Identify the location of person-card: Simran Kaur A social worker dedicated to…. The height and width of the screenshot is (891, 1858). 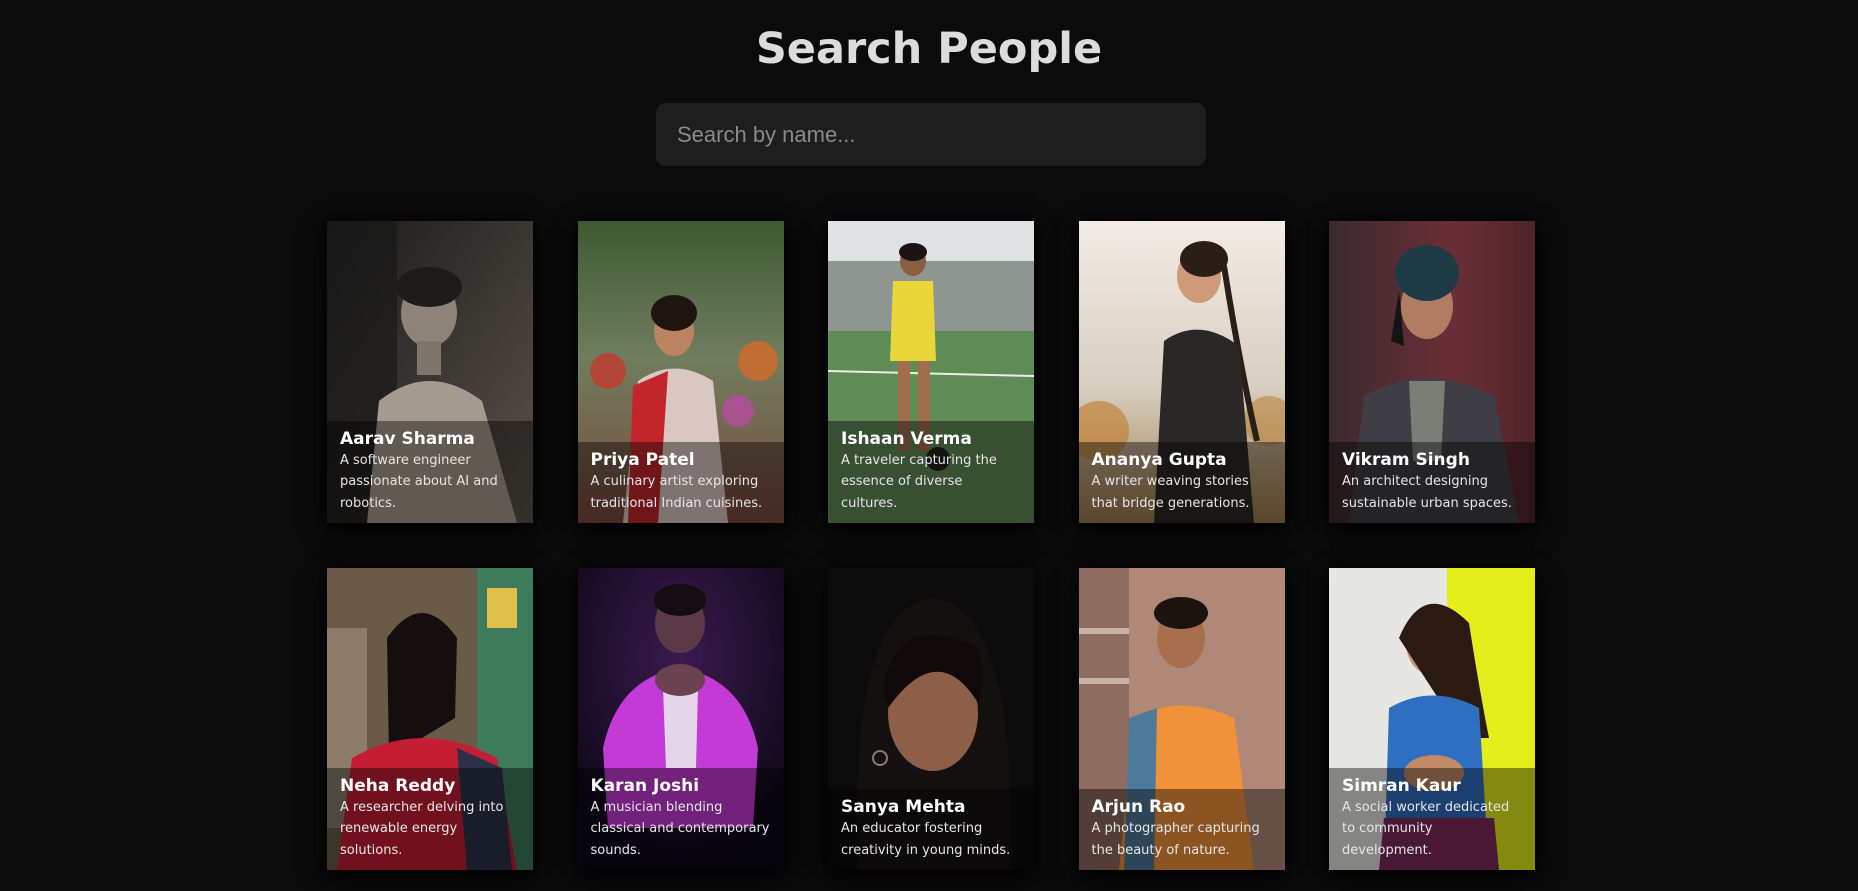
(1432, 719).